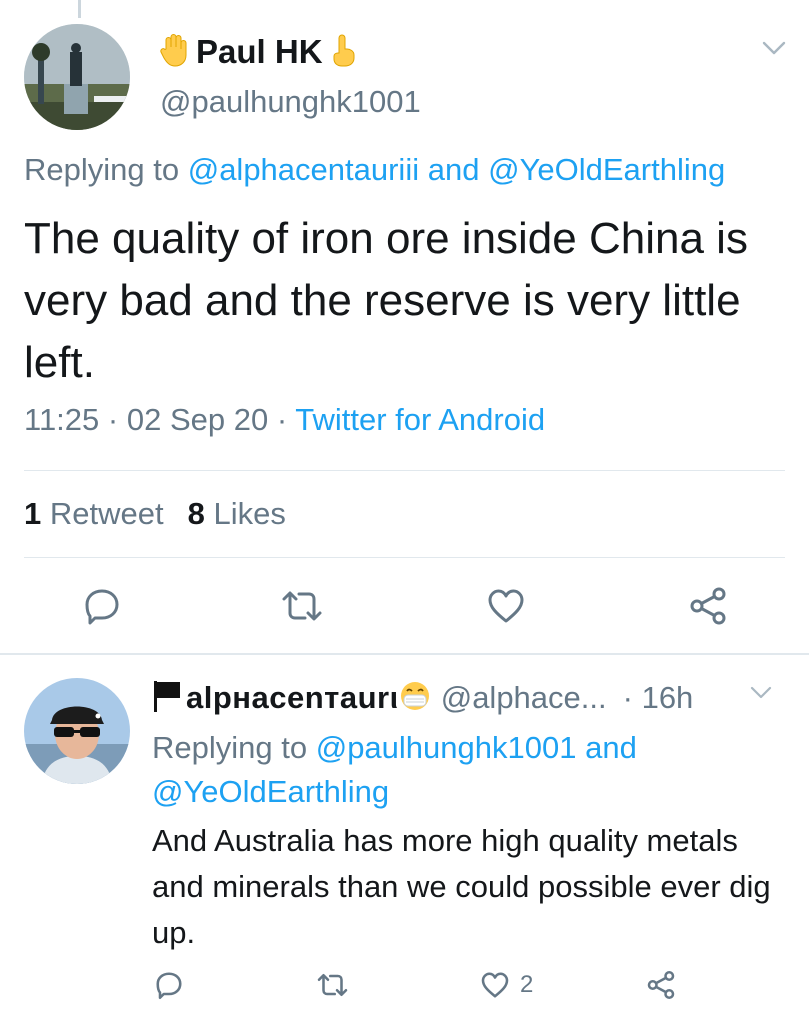 The image size is (809, 1024). I want to click on tweet-separator, so click(404, 654).